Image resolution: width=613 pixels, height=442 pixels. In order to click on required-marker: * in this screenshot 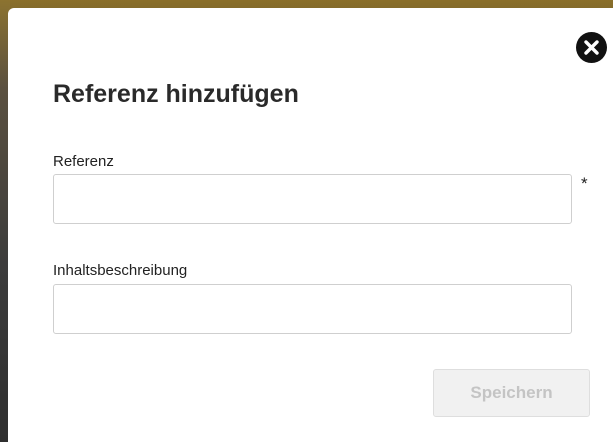, I will do `click(584, 183)`.